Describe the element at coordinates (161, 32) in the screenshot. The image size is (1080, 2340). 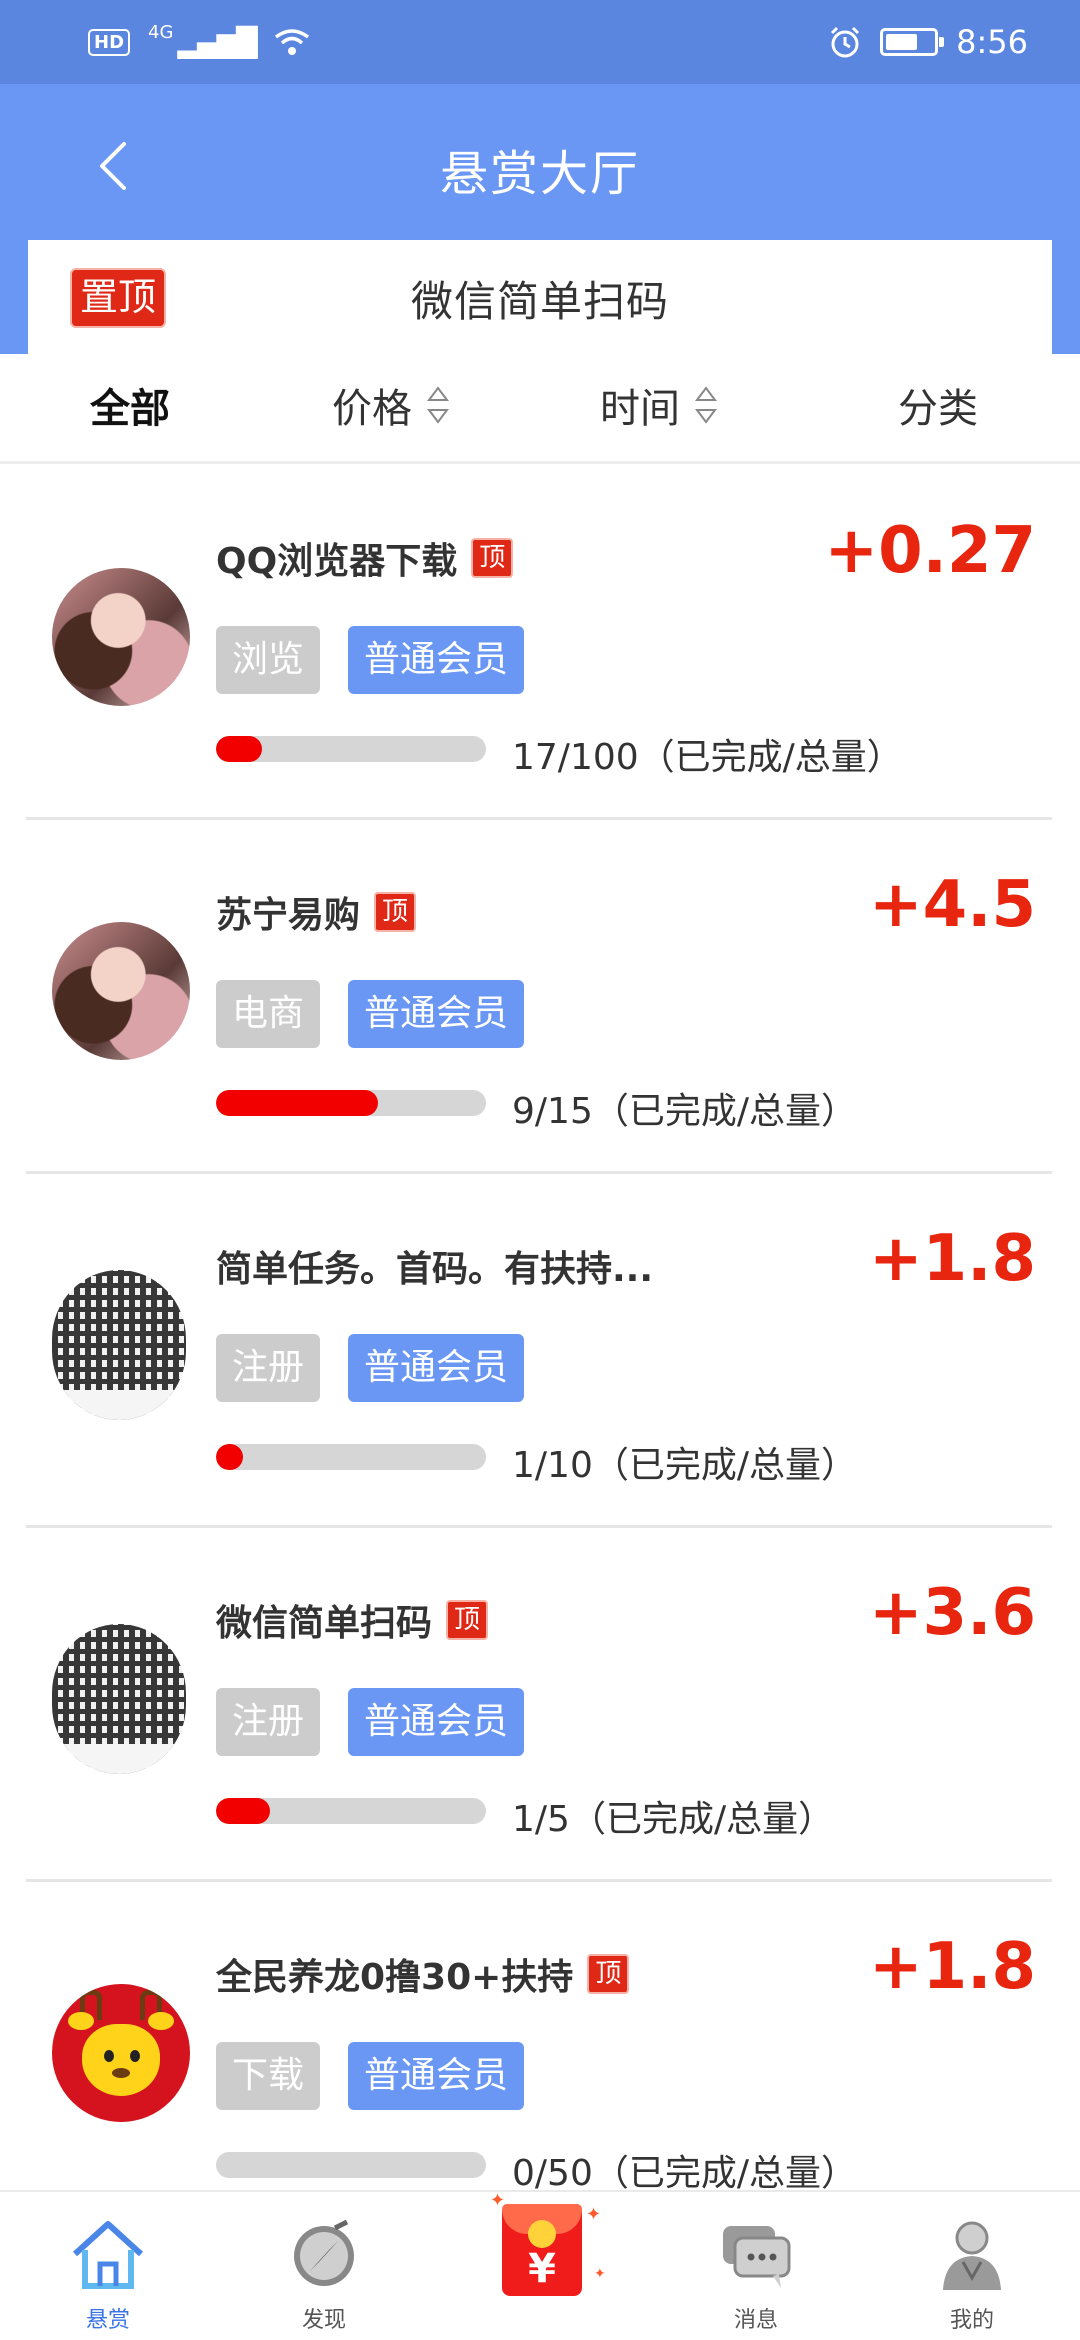
I see `network-label: 4G` at that location.